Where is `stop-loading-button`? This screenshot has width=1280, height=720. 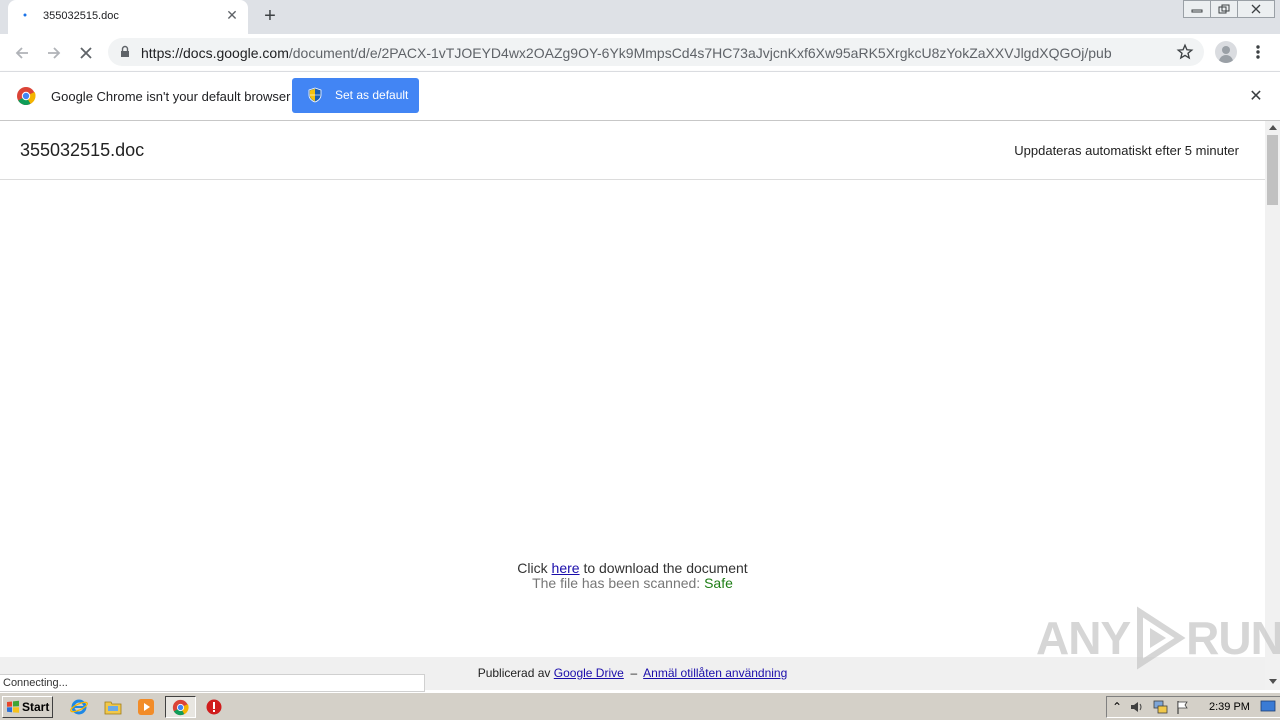
stop-loading-button is located at coordinates (86, 53).